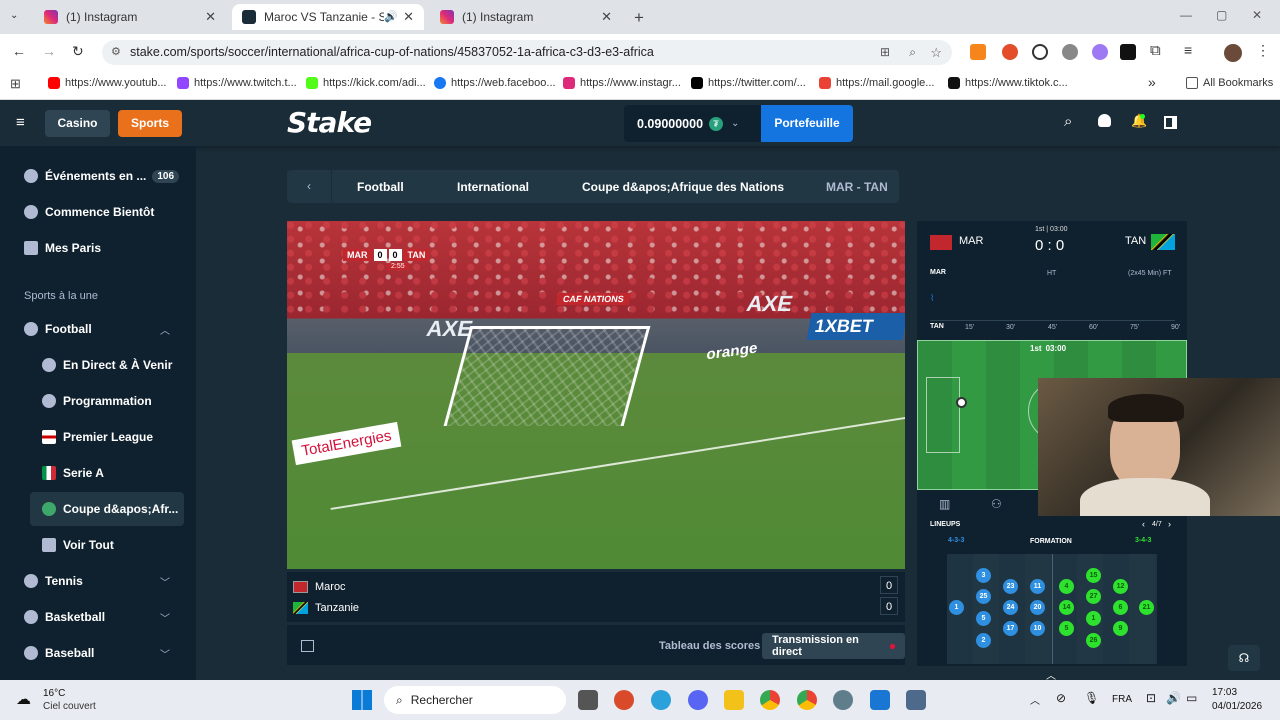 The image size is (1280, 720). I want to click on player-home: 23, so click(1010, 586).